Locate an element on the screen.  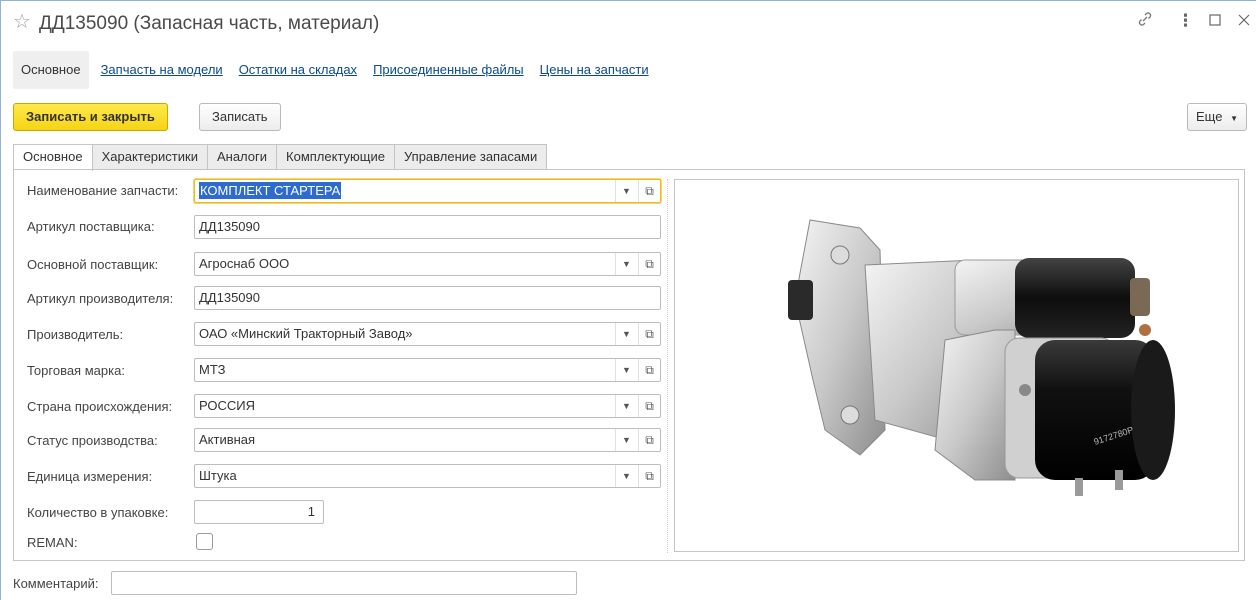
close-icon is located at coordinates (1244, 21).